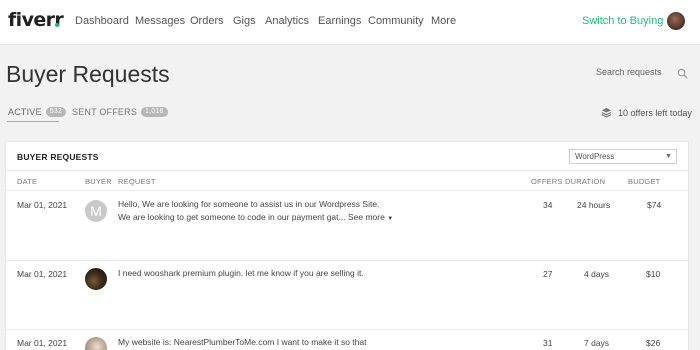 This screenshot has height=350, width=700. What do you see at coordinates (102, 21) in the screenshot?
I see `nav-dashboard: Dashboard` at bounding box center [102, 21].